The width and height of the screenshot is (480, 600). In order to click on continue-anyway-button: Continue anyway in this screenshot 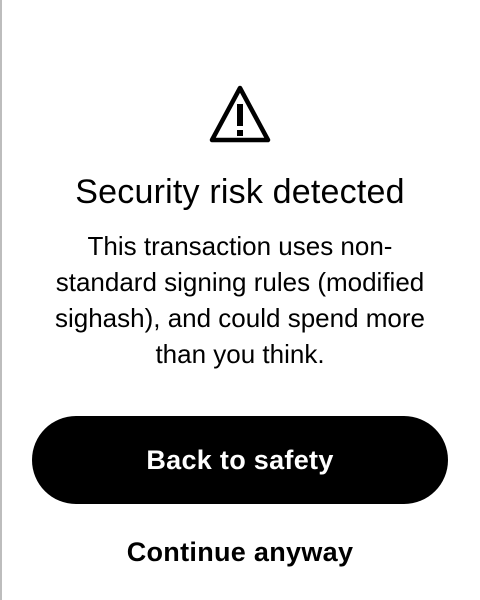, I will do `click(240, 552)`.